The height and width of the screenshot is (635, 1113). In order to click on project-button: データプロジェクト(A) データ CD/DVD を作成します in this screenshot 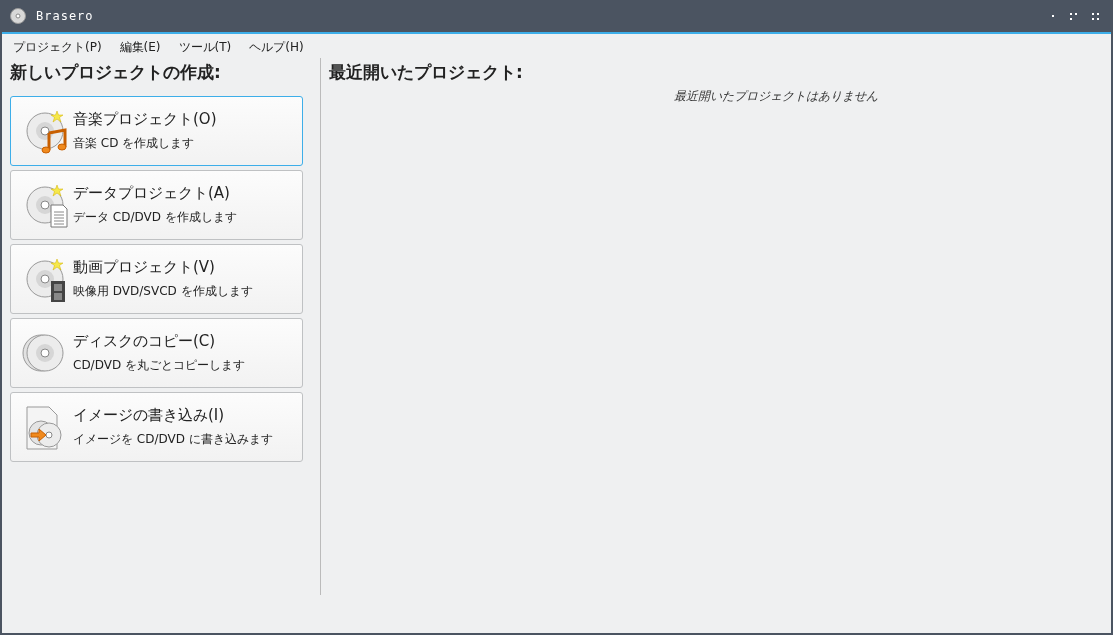, I will do `click(156, 205)`.